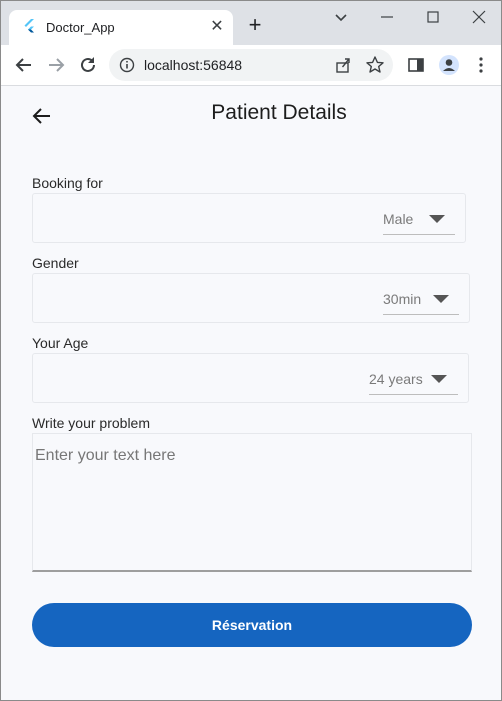 The width and height of the screenshot is (502, 701). I want to click on share-icon, so click(343, 65).